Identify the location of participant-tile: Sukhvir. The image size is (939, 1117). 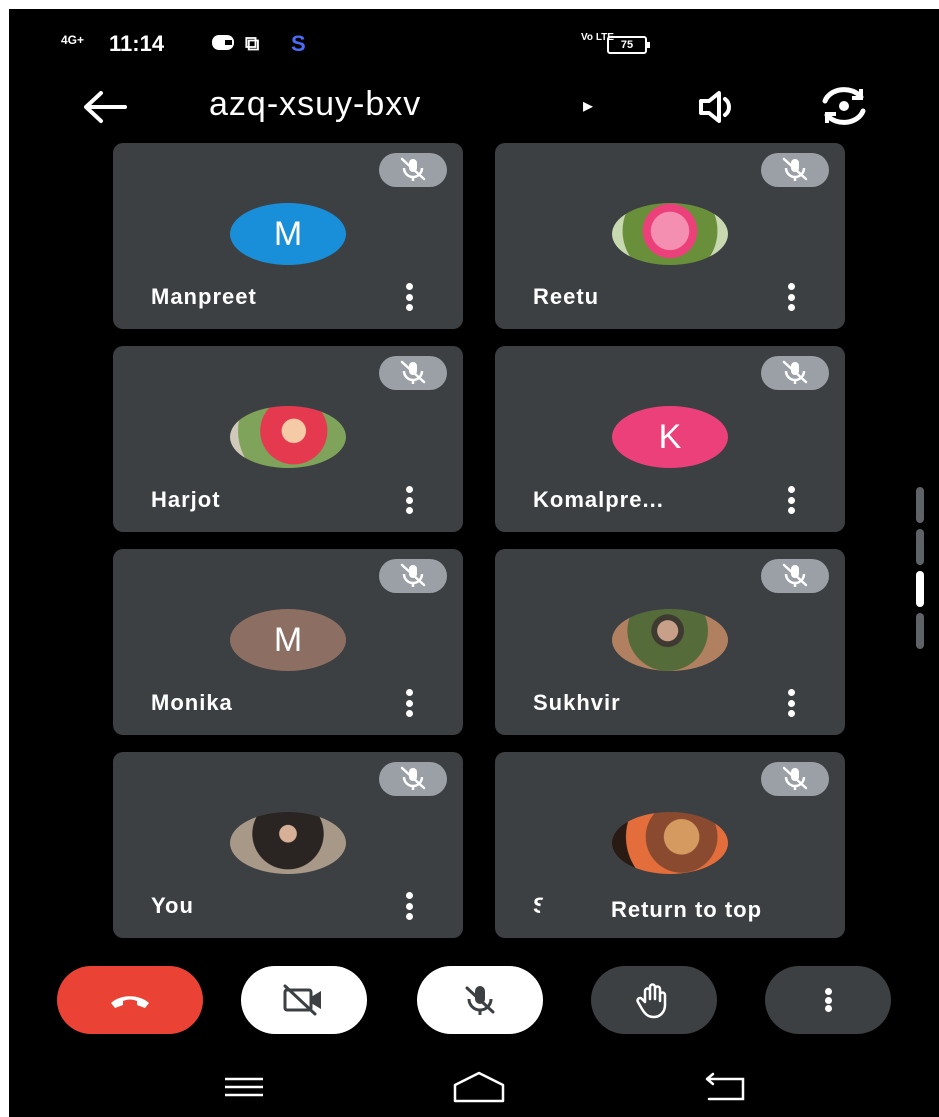
(670, 642).